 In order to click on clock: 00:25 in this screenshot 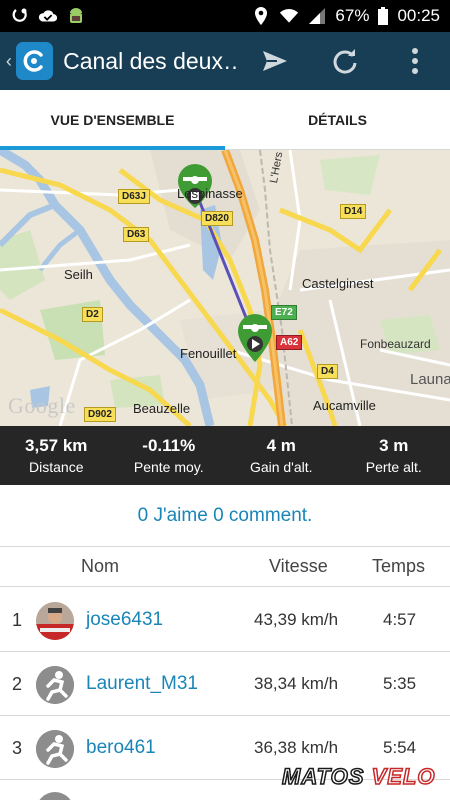, I will do `click(418, 15)`.